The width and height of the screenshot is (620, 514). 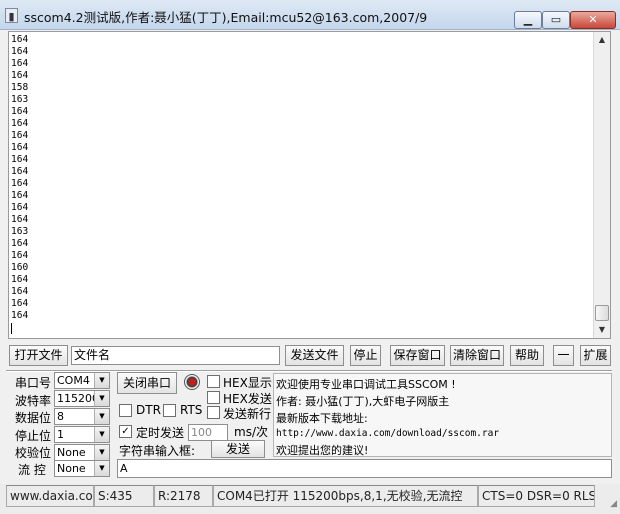 What do you see at coordinates (33, 453) in the screenshot?
I see `parity-label: 校验位` at bounding box center [33, 453].